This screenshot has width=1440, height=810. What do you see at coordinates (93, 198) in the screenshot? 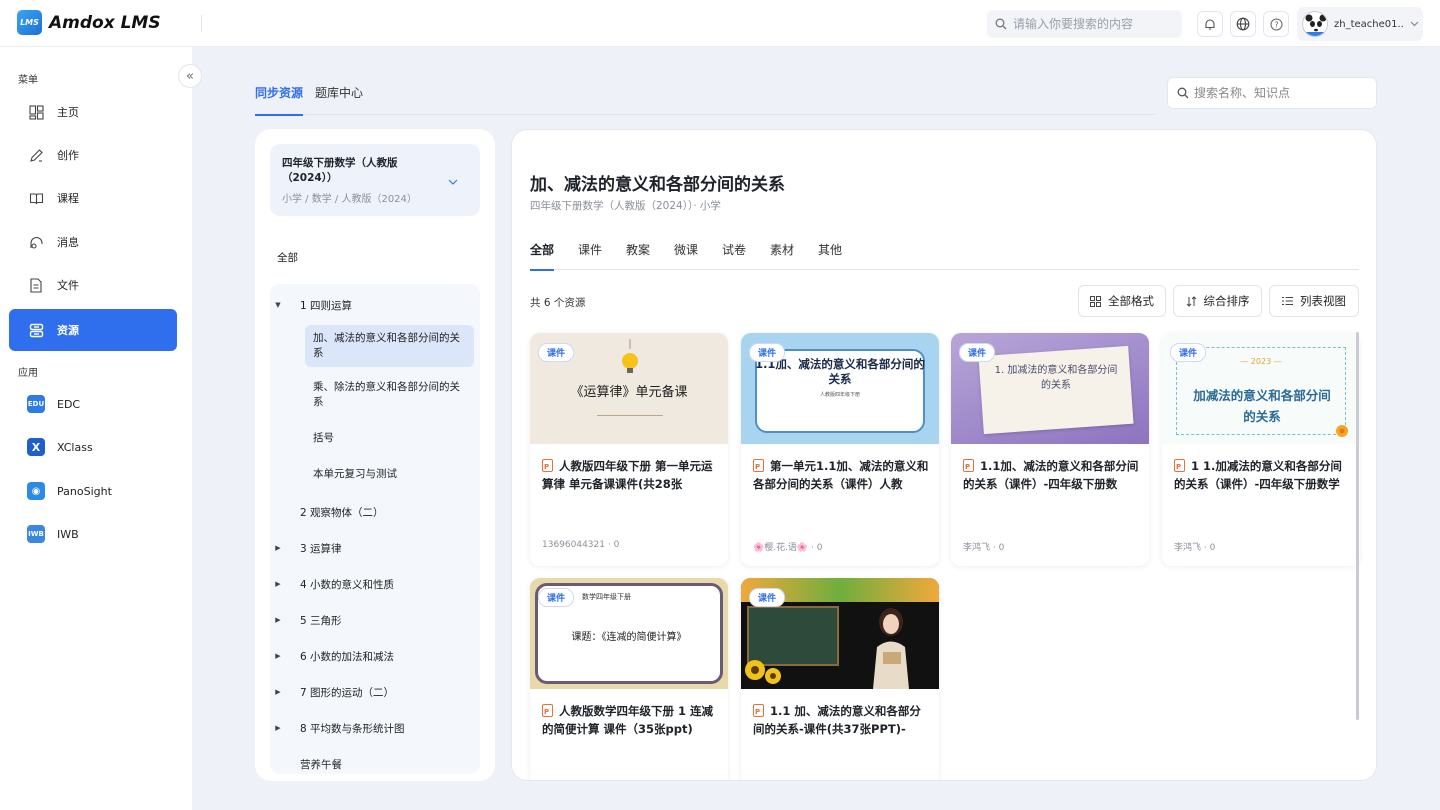
I see `sidebar-item-courses: 课程` at bounding box center [93, 198].